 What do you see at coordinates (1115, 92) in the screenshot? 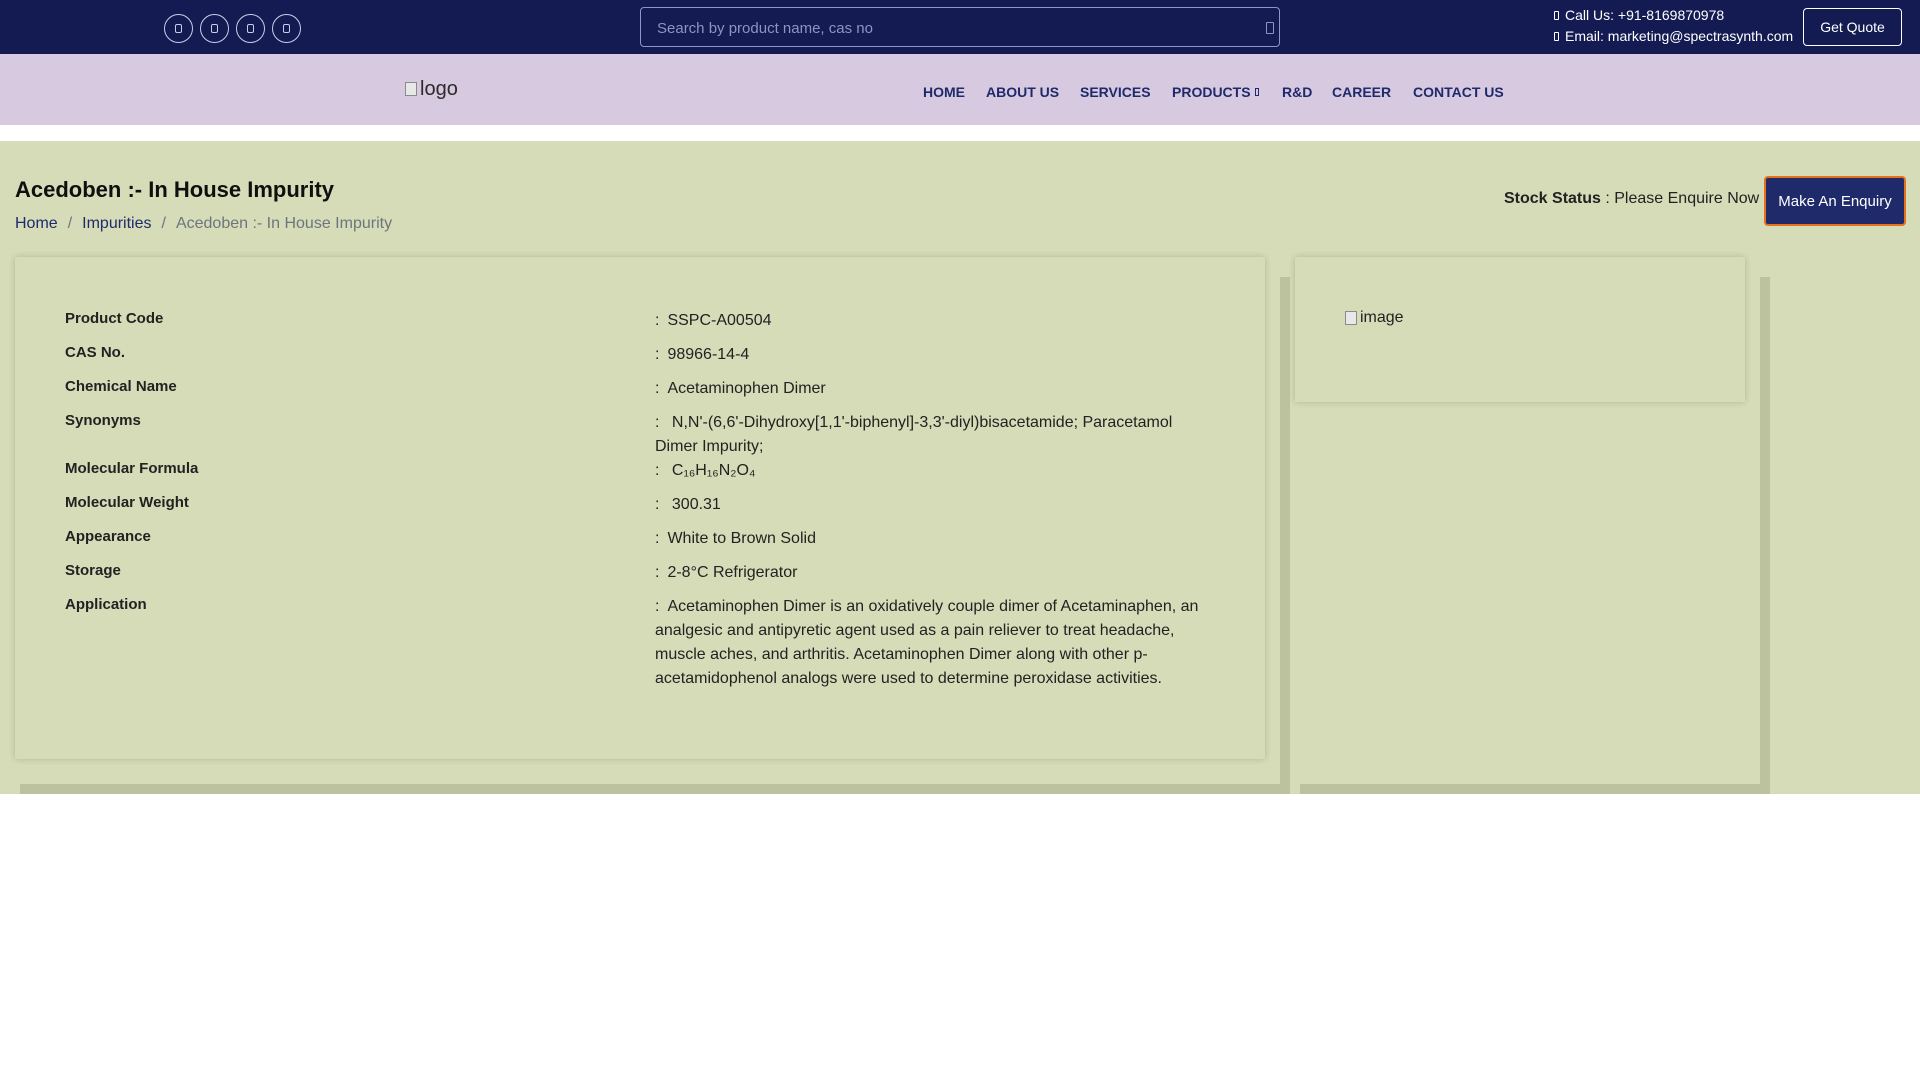
I see `nav-services: SERVICES` at bounding box center [1115, 92].